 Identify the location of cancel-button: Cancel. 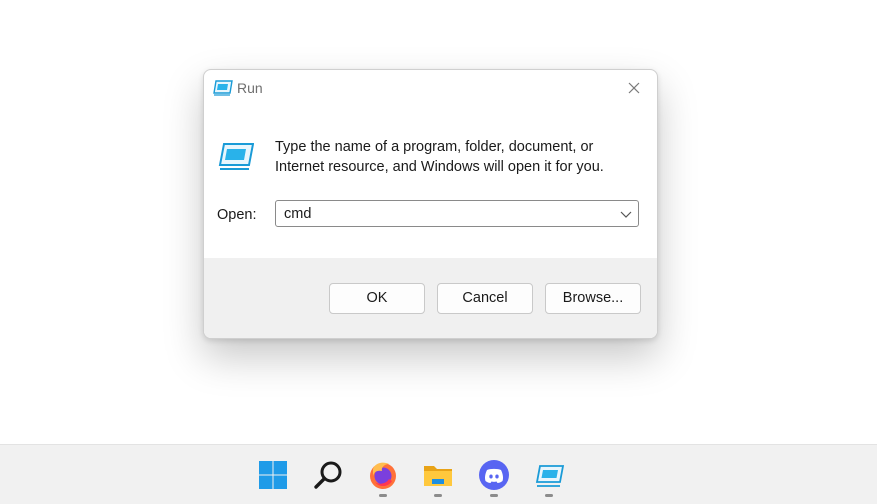
(485, 298).